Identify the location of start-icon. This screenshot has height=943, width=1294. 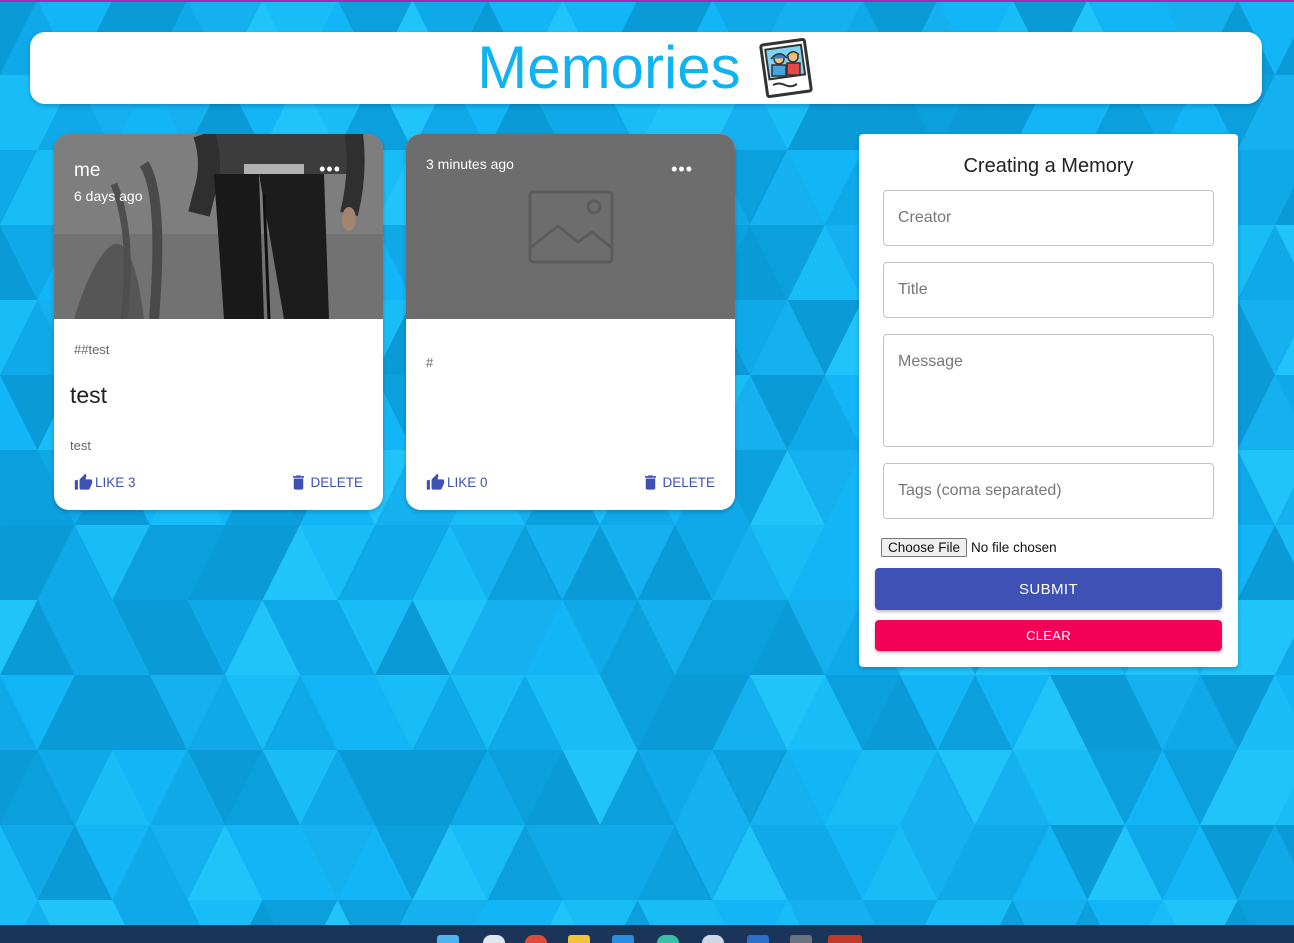
(448, 939).